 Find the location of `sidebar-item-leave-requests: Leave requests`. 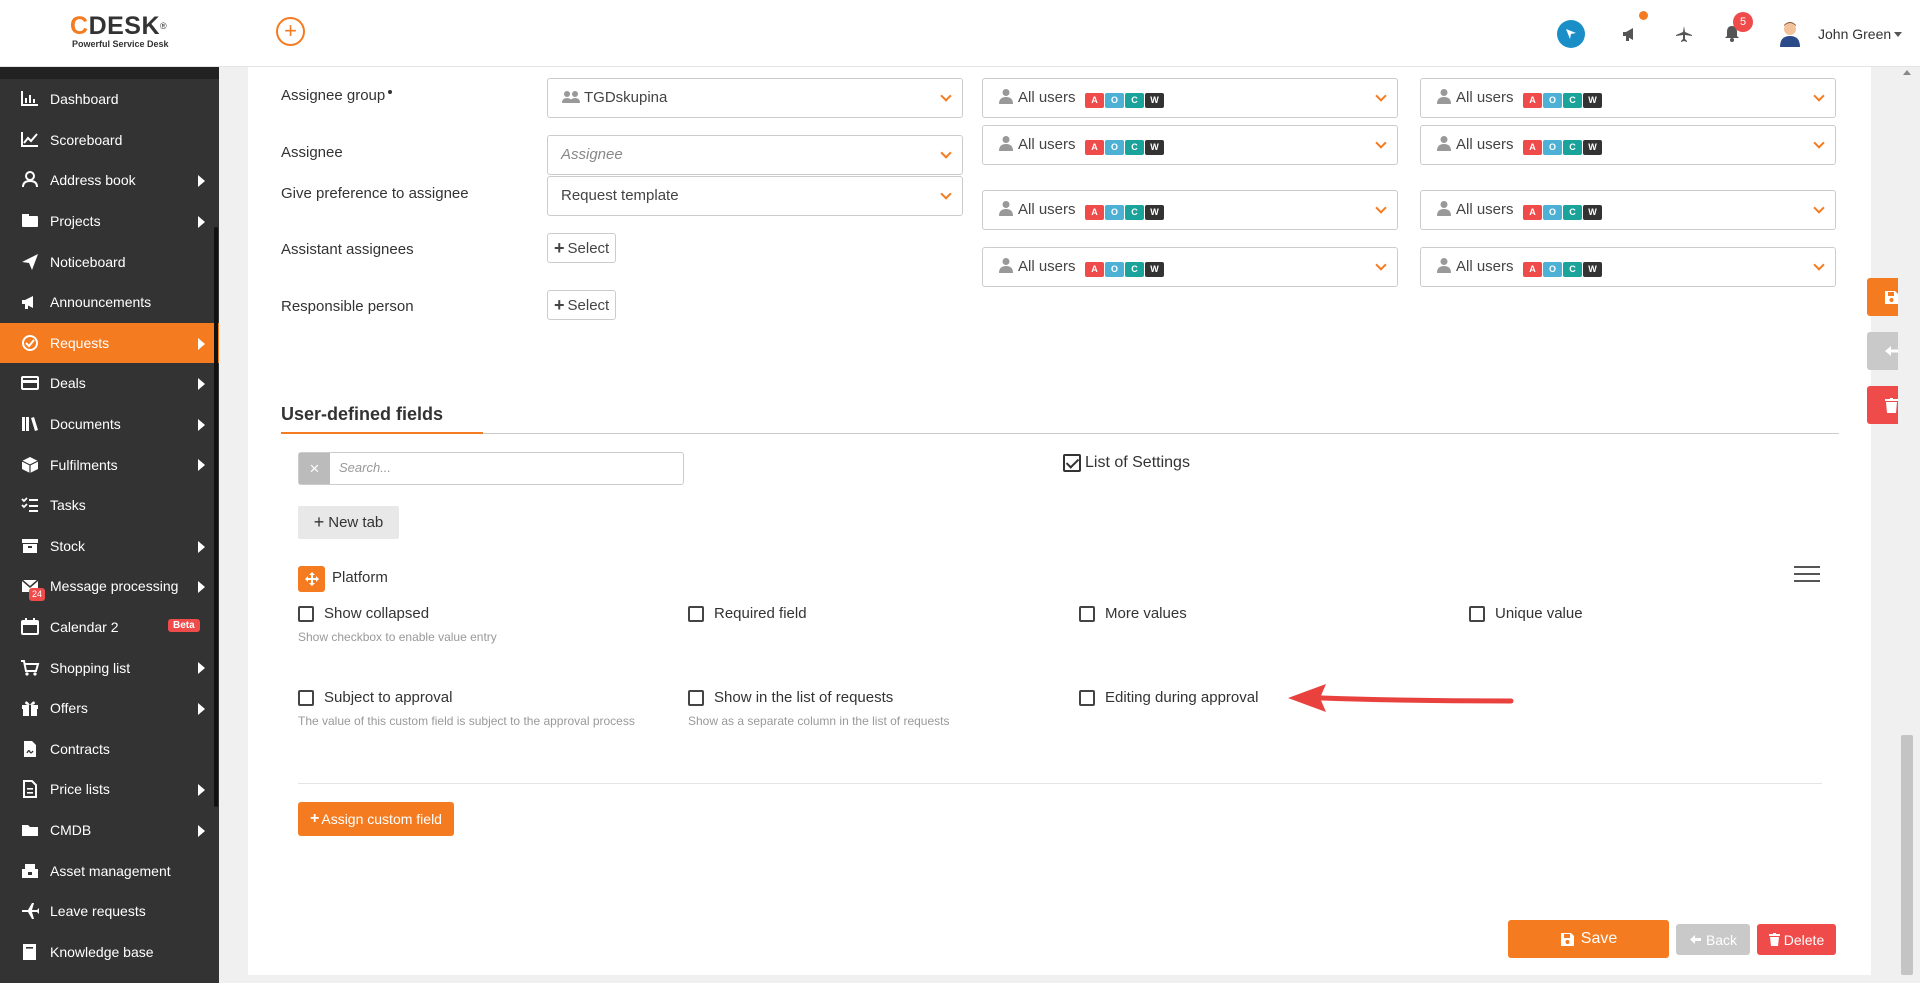

sidebar-item-leave-requests: Leave requests is located at coordinates (109, 911).